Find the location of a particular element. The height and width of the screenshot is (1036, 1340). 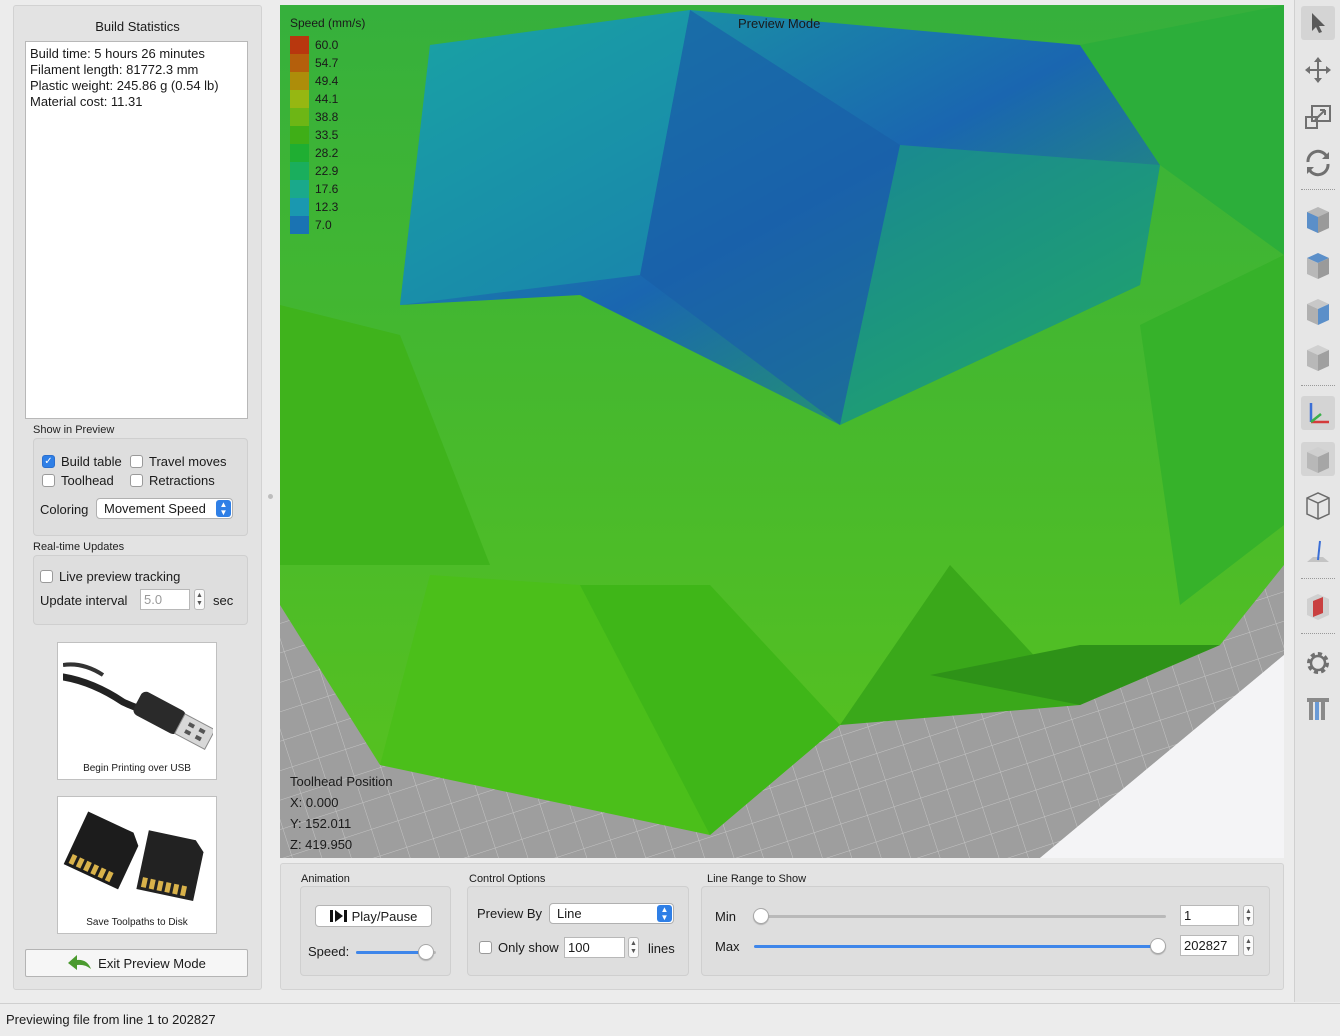

preview-mode-title: Preview Mode is located at coordinates (779, 23).